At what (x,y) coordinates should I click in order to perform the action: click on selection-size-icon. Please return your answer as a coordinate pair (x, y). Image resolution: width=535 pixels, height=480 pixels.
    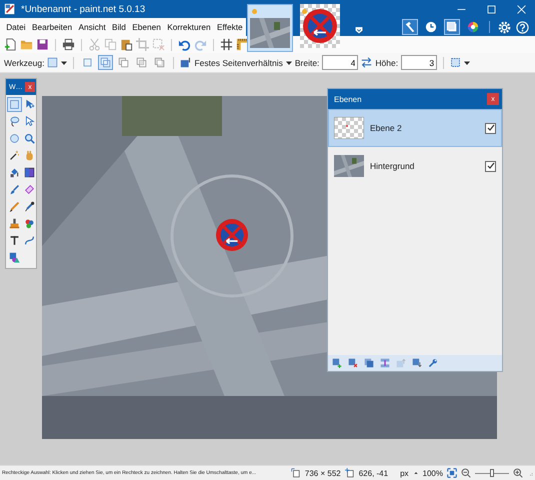
    Looking at the image, I should click on (295, 473).